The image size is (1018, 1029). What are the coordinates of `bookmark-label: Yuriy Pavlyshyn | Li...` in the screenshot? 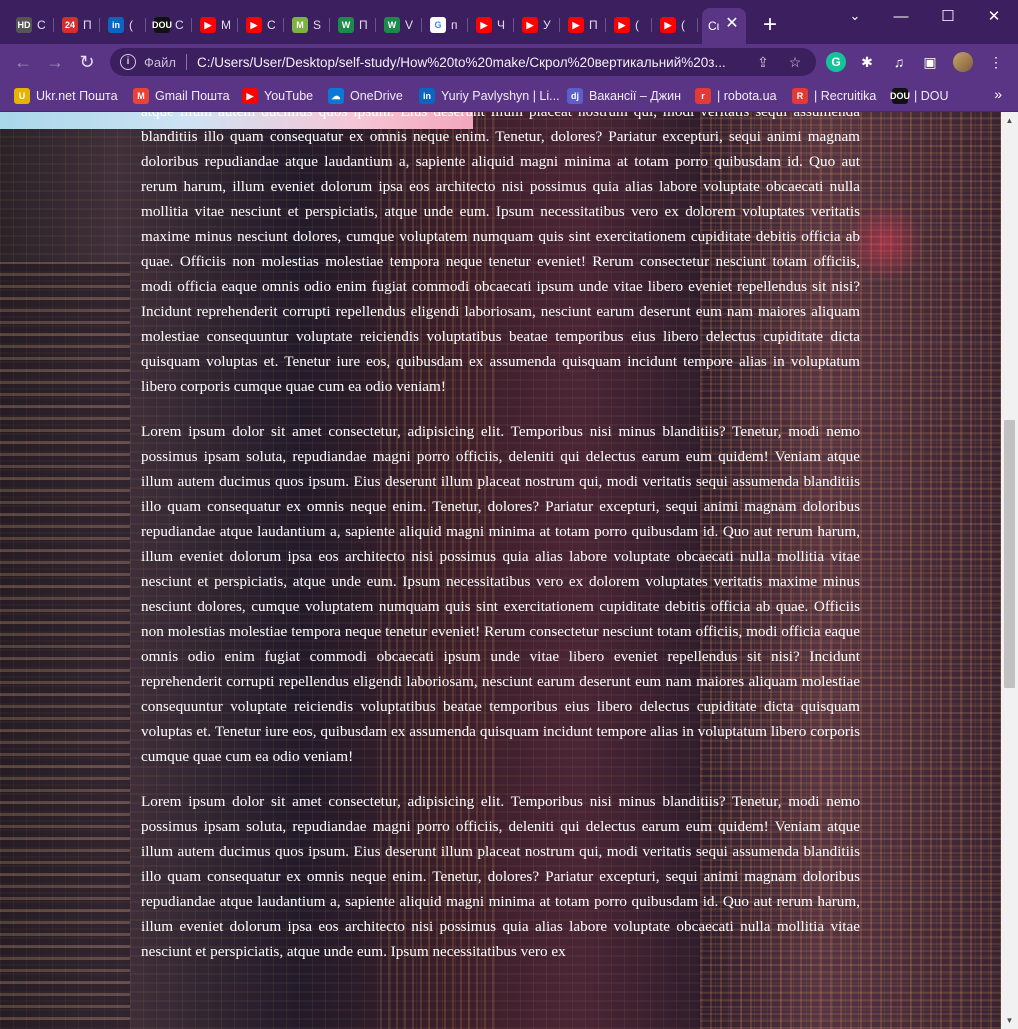 It's located at (500, 96).